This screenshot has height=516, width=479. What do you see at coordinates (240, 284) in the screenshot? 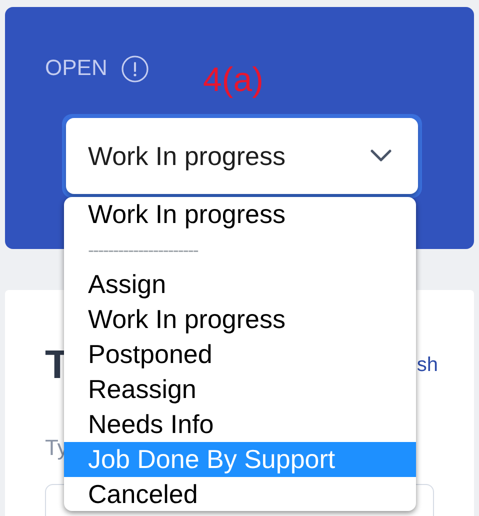
I see `dropdown-option: Assign` at bounding box center [240, 284].